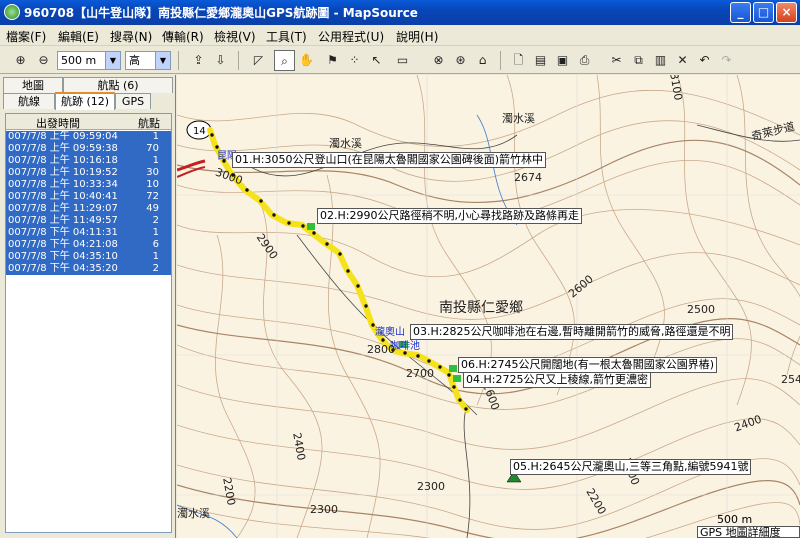 This screenshot has height=538, width=800. Describe the element at coordinates (351, 36) in the screenshot. I see `menu-utilities: 公用程式(U)` at that location.